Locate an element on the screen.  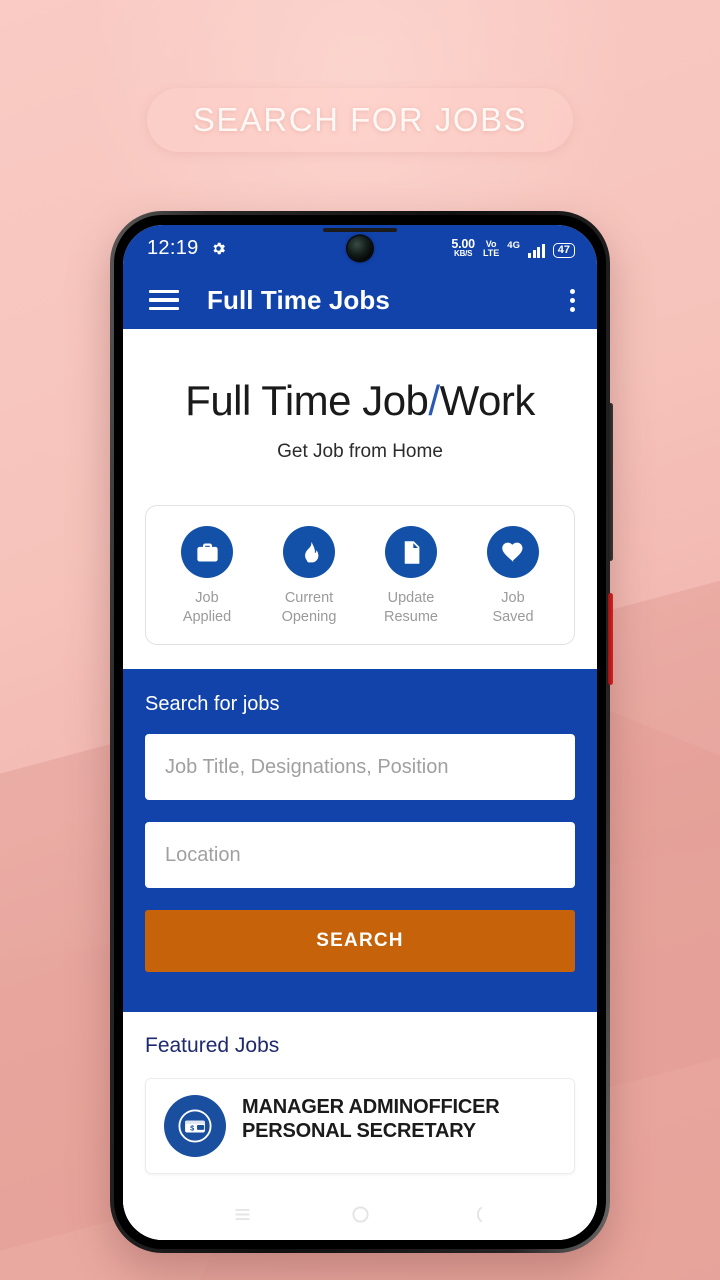
overflow-menu-icon is located at coordinates (572, 300).